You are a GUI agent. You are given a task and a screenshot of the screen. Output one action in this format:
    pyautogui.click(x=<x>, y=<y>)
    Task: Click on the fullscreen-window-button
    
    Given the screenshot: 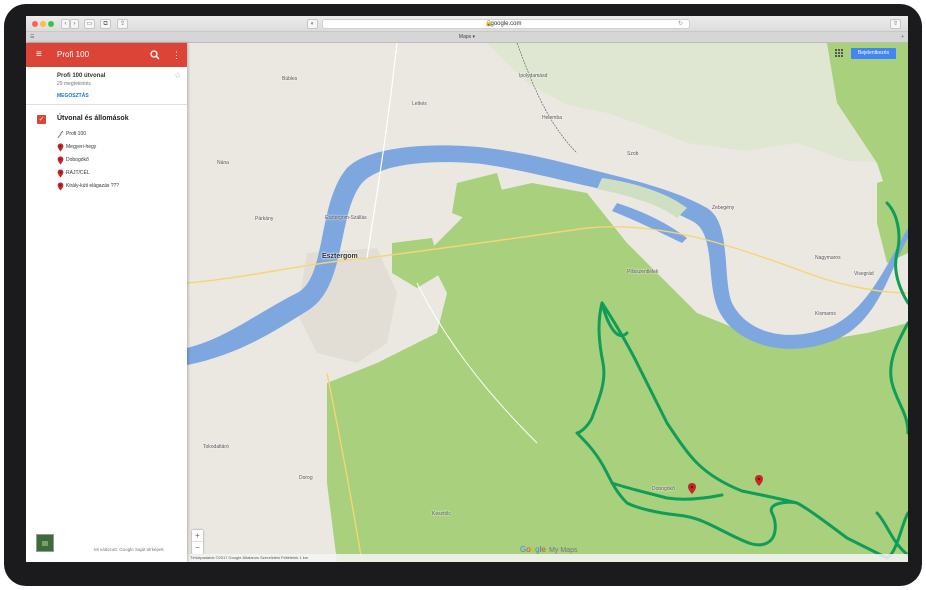 What is the action you would take?
    pyautogui.click(x=51, y=24)
    